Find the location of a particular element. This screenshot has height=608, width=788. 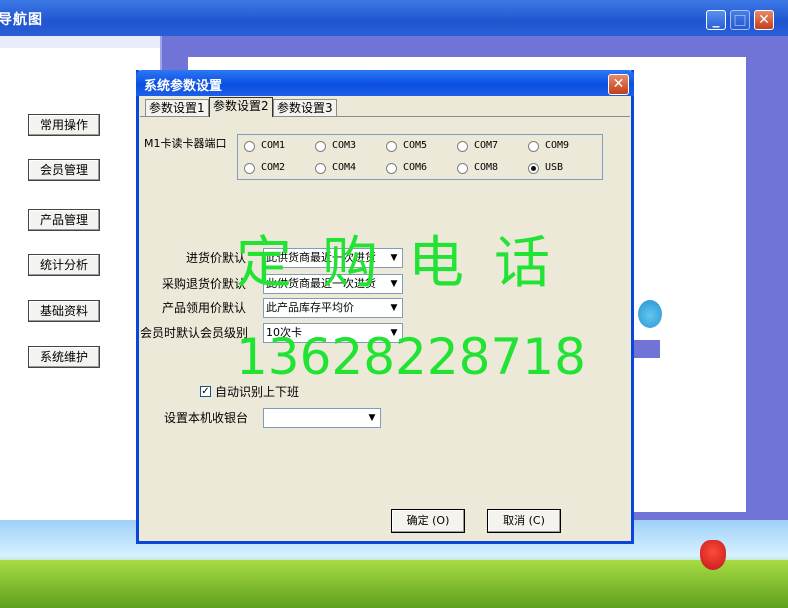

port-option-label: COM3 is located at coordinates (344, 145).